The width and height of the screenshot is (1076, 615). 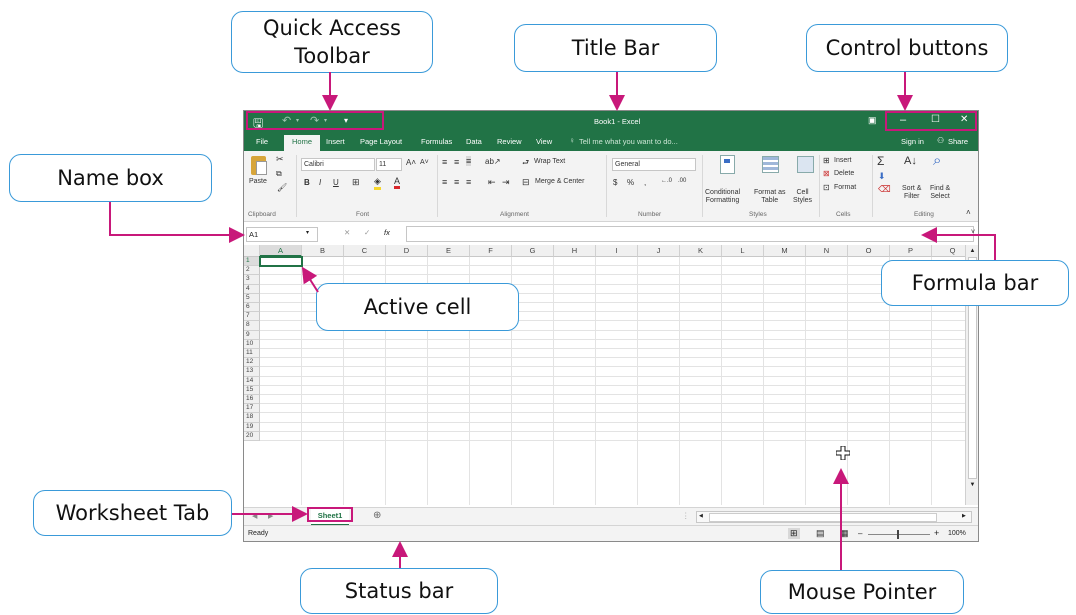 I want to click on ribbon-display-options-icon: ▣, so click(x=872, y=120).